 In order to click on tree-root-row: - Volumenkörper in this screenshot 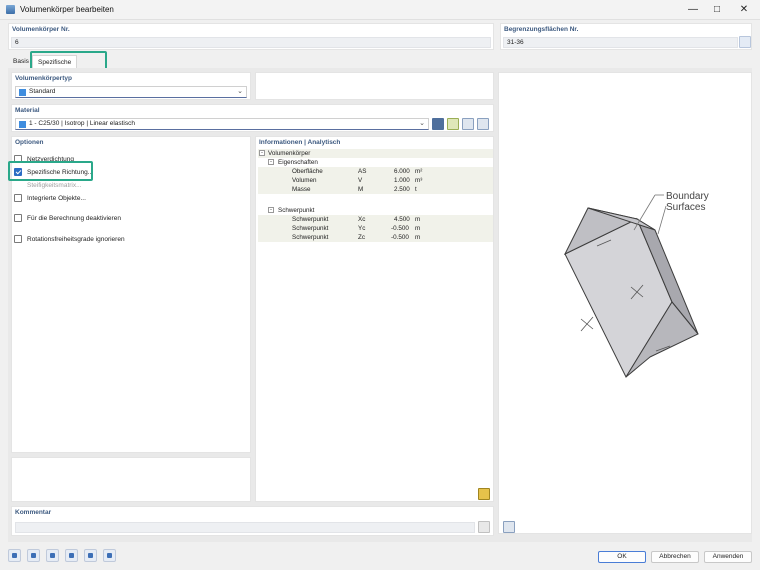, I will do `click(375, 153)`.